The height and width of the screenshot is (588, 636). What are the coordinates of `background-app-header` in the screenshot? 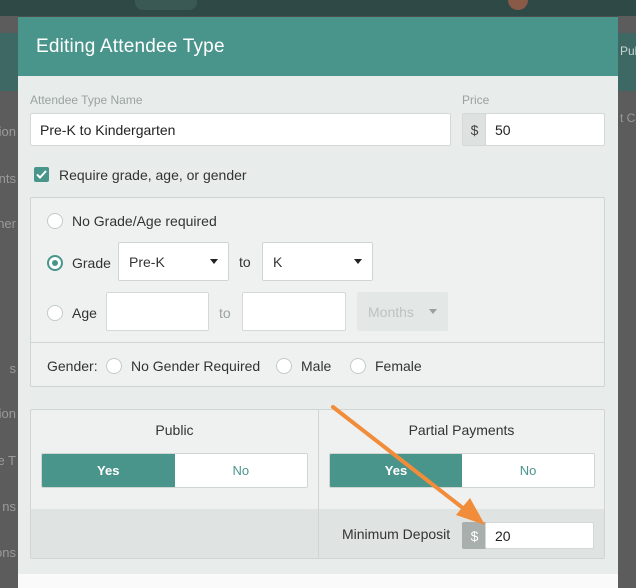 It's located at (318, 8).